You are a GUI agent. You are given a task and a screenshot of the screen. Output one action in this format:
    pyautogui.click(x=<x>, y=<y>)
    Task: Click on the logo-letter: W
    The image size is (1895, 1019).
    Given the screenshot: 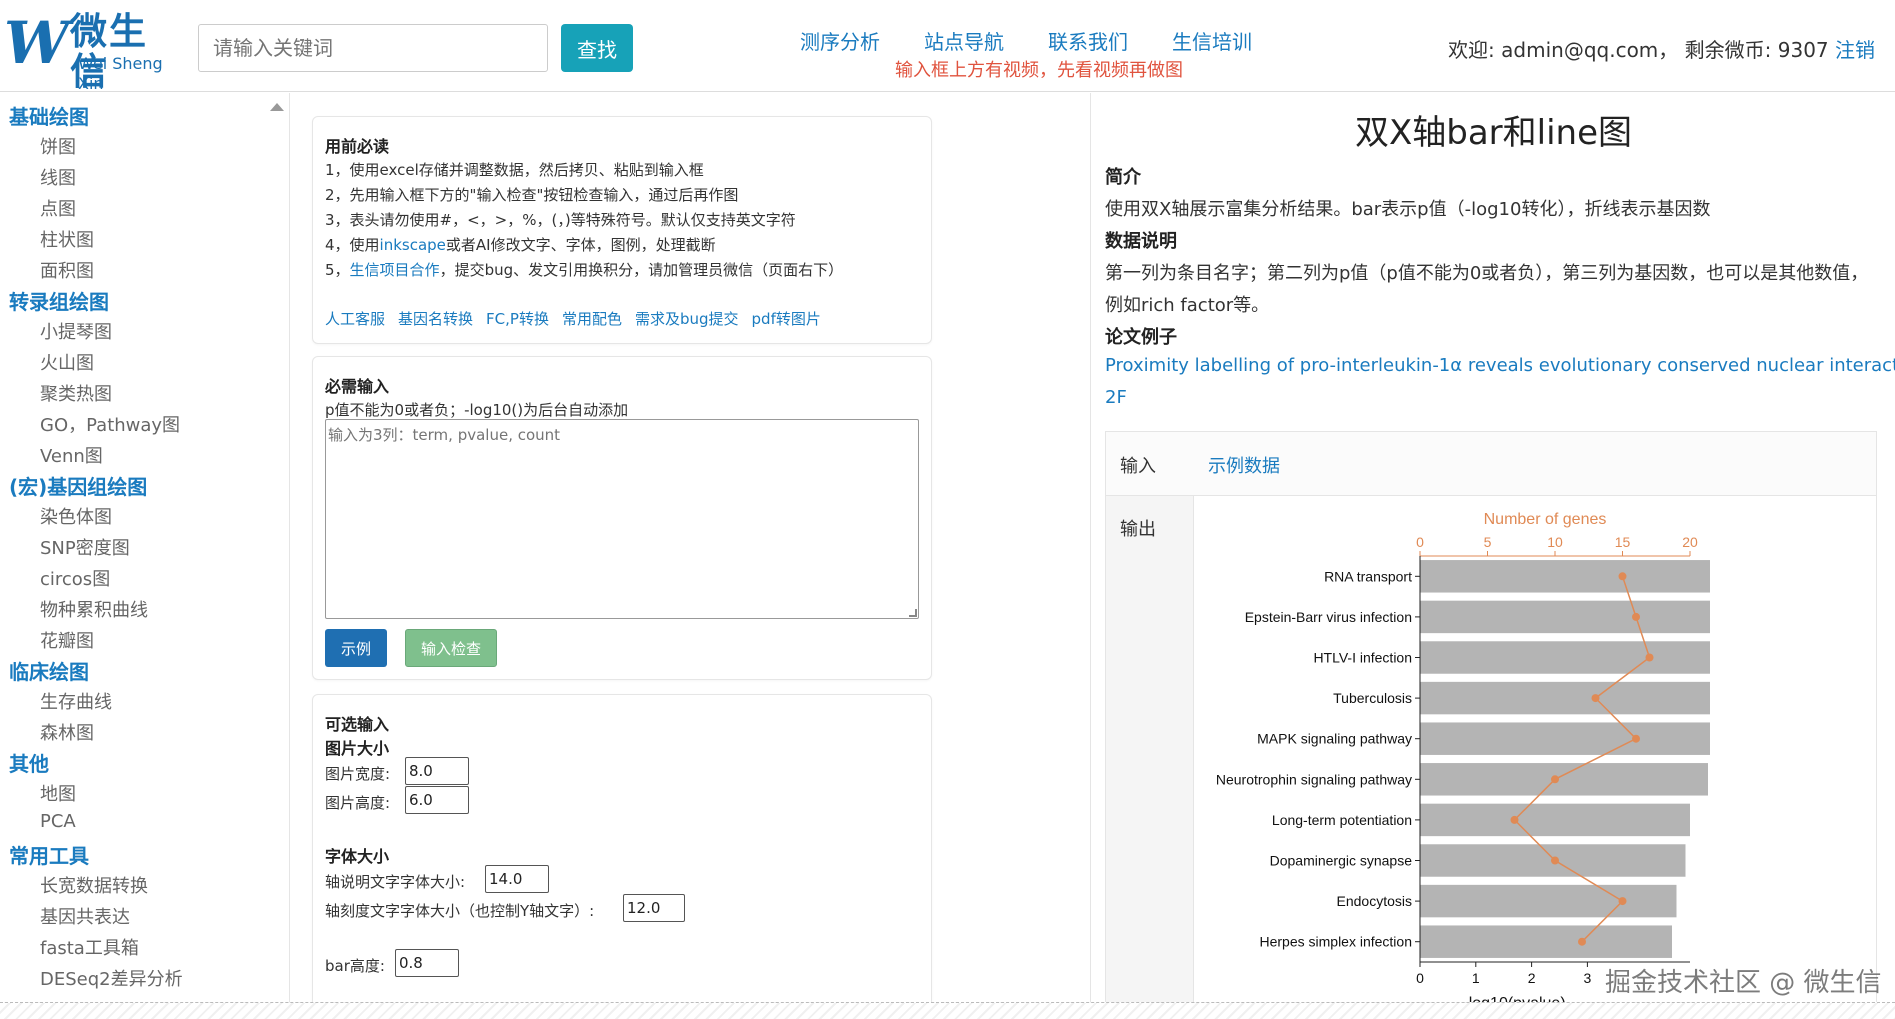 What is the action you would take?
    pyautogui.click(x=37, y=43)
    